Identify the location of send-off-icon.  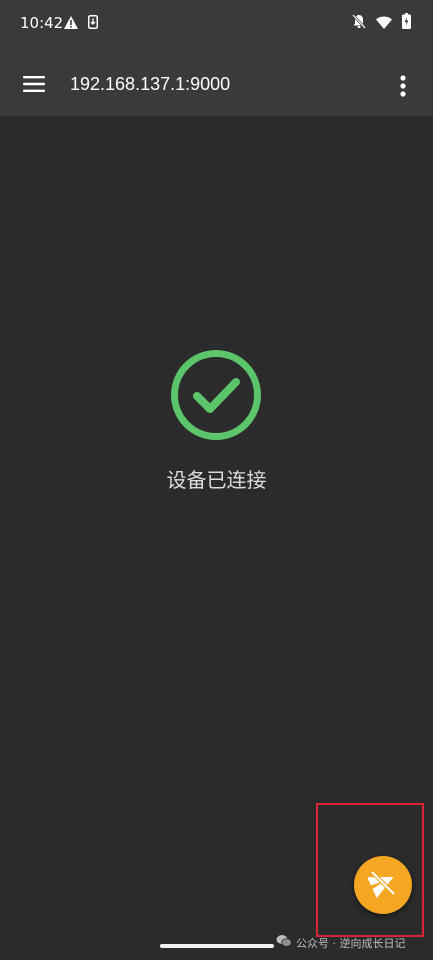
(382, 885).